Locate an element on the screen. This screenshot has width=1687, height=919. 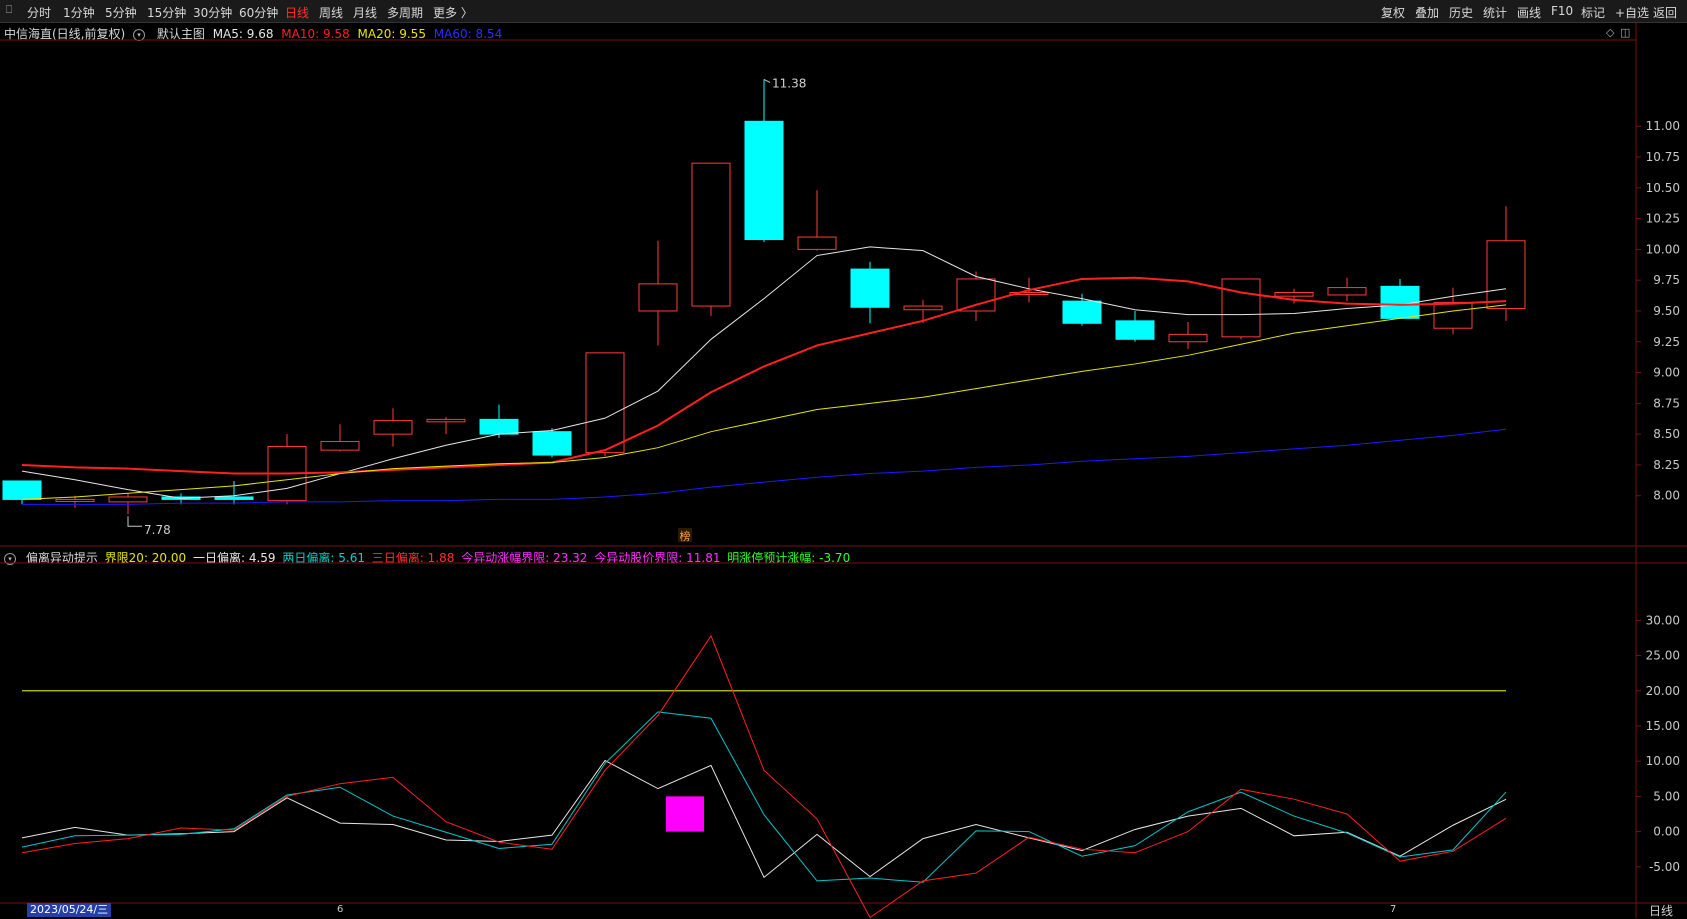
high-label: 11.38 is located at coordinates (789, 83).